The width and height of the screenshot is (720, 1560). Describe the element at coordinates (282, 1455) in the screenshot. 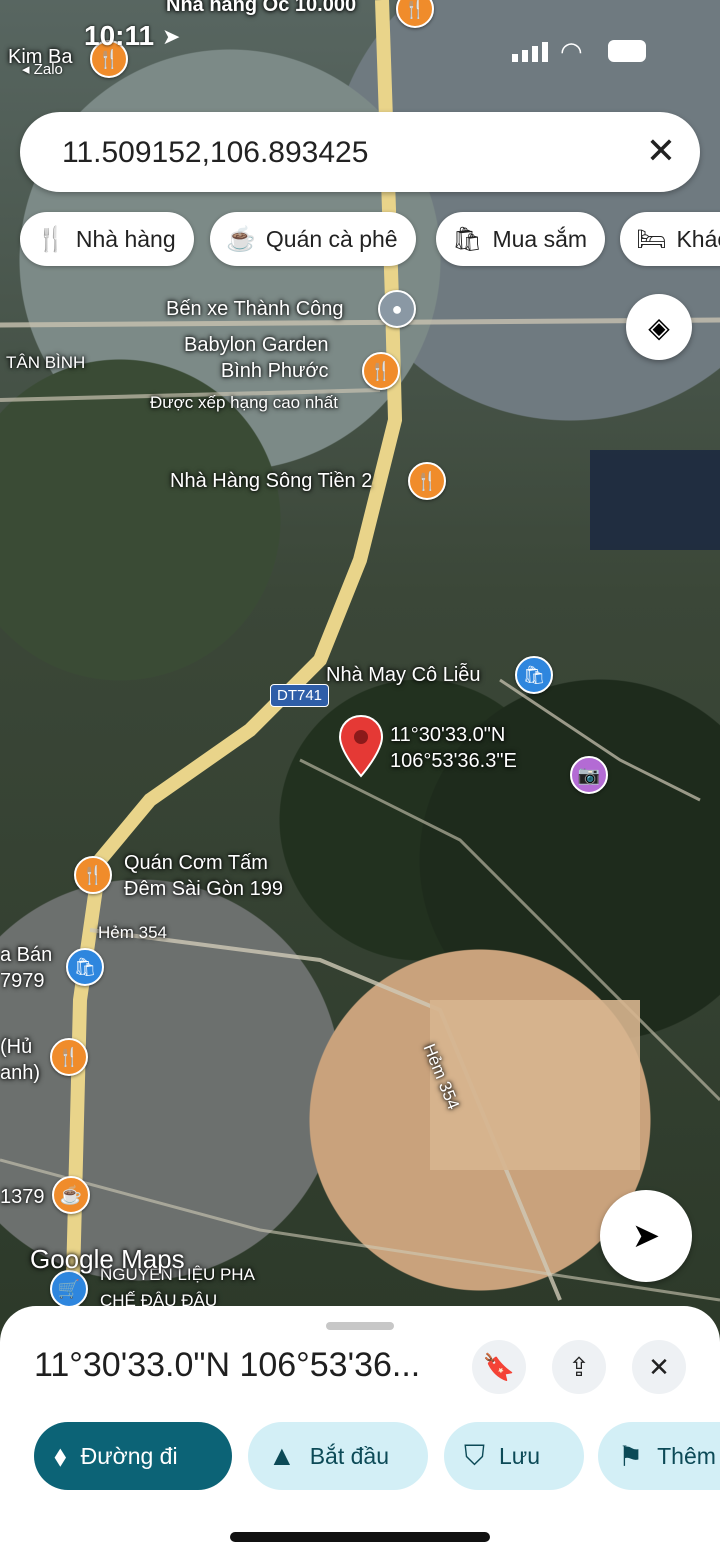

I see `navigation-arrow-icon: ▲` at that location.